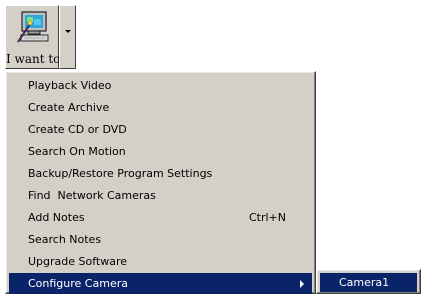  Describe the element at coordinates (302, 284) in the screenshot. I see `submenu-arrow-icon` at that location.